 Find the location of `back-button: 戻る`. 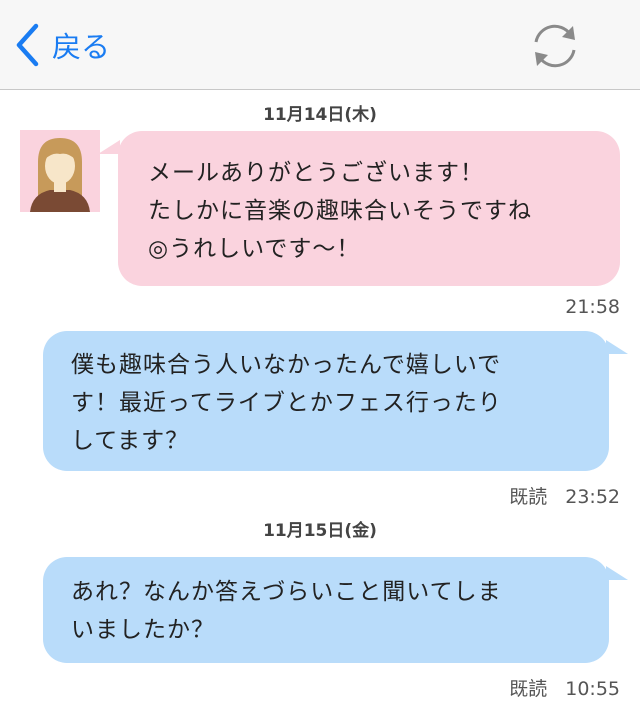

back-button: 戻る is located at coordinates (62, 45).